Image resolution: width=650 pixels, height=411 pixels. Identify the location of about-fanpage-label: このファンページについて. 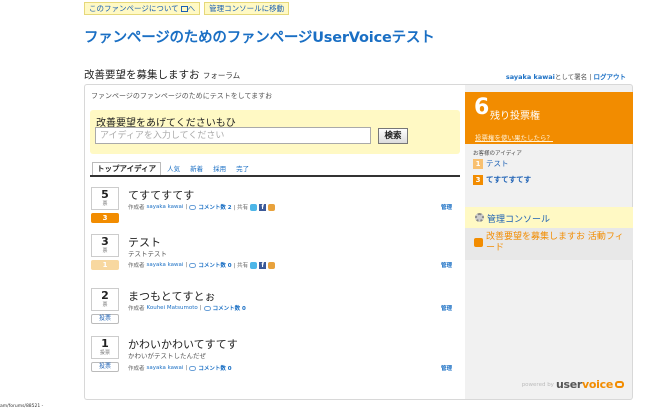
(134, 8).